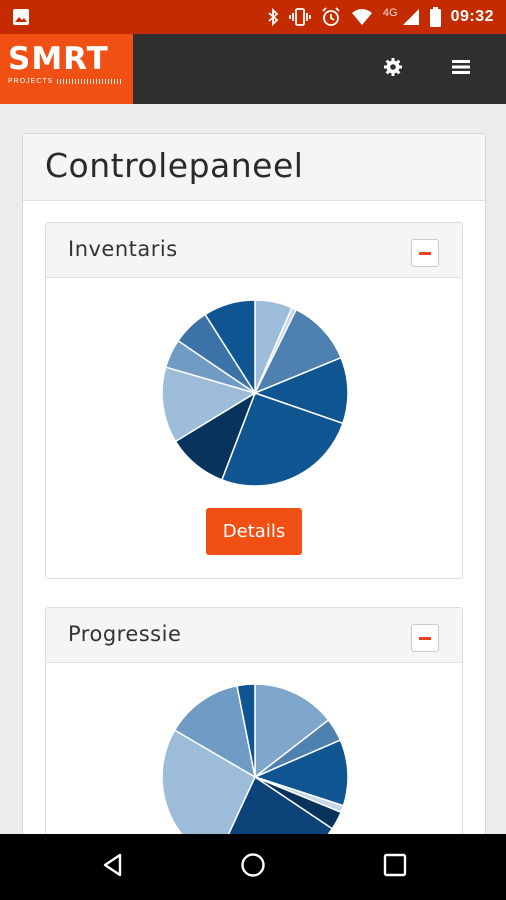 The image size is (506, 900). Describe the element at coordinates (331, 17) in the screenshot. I see `alarm-icon` at that location.